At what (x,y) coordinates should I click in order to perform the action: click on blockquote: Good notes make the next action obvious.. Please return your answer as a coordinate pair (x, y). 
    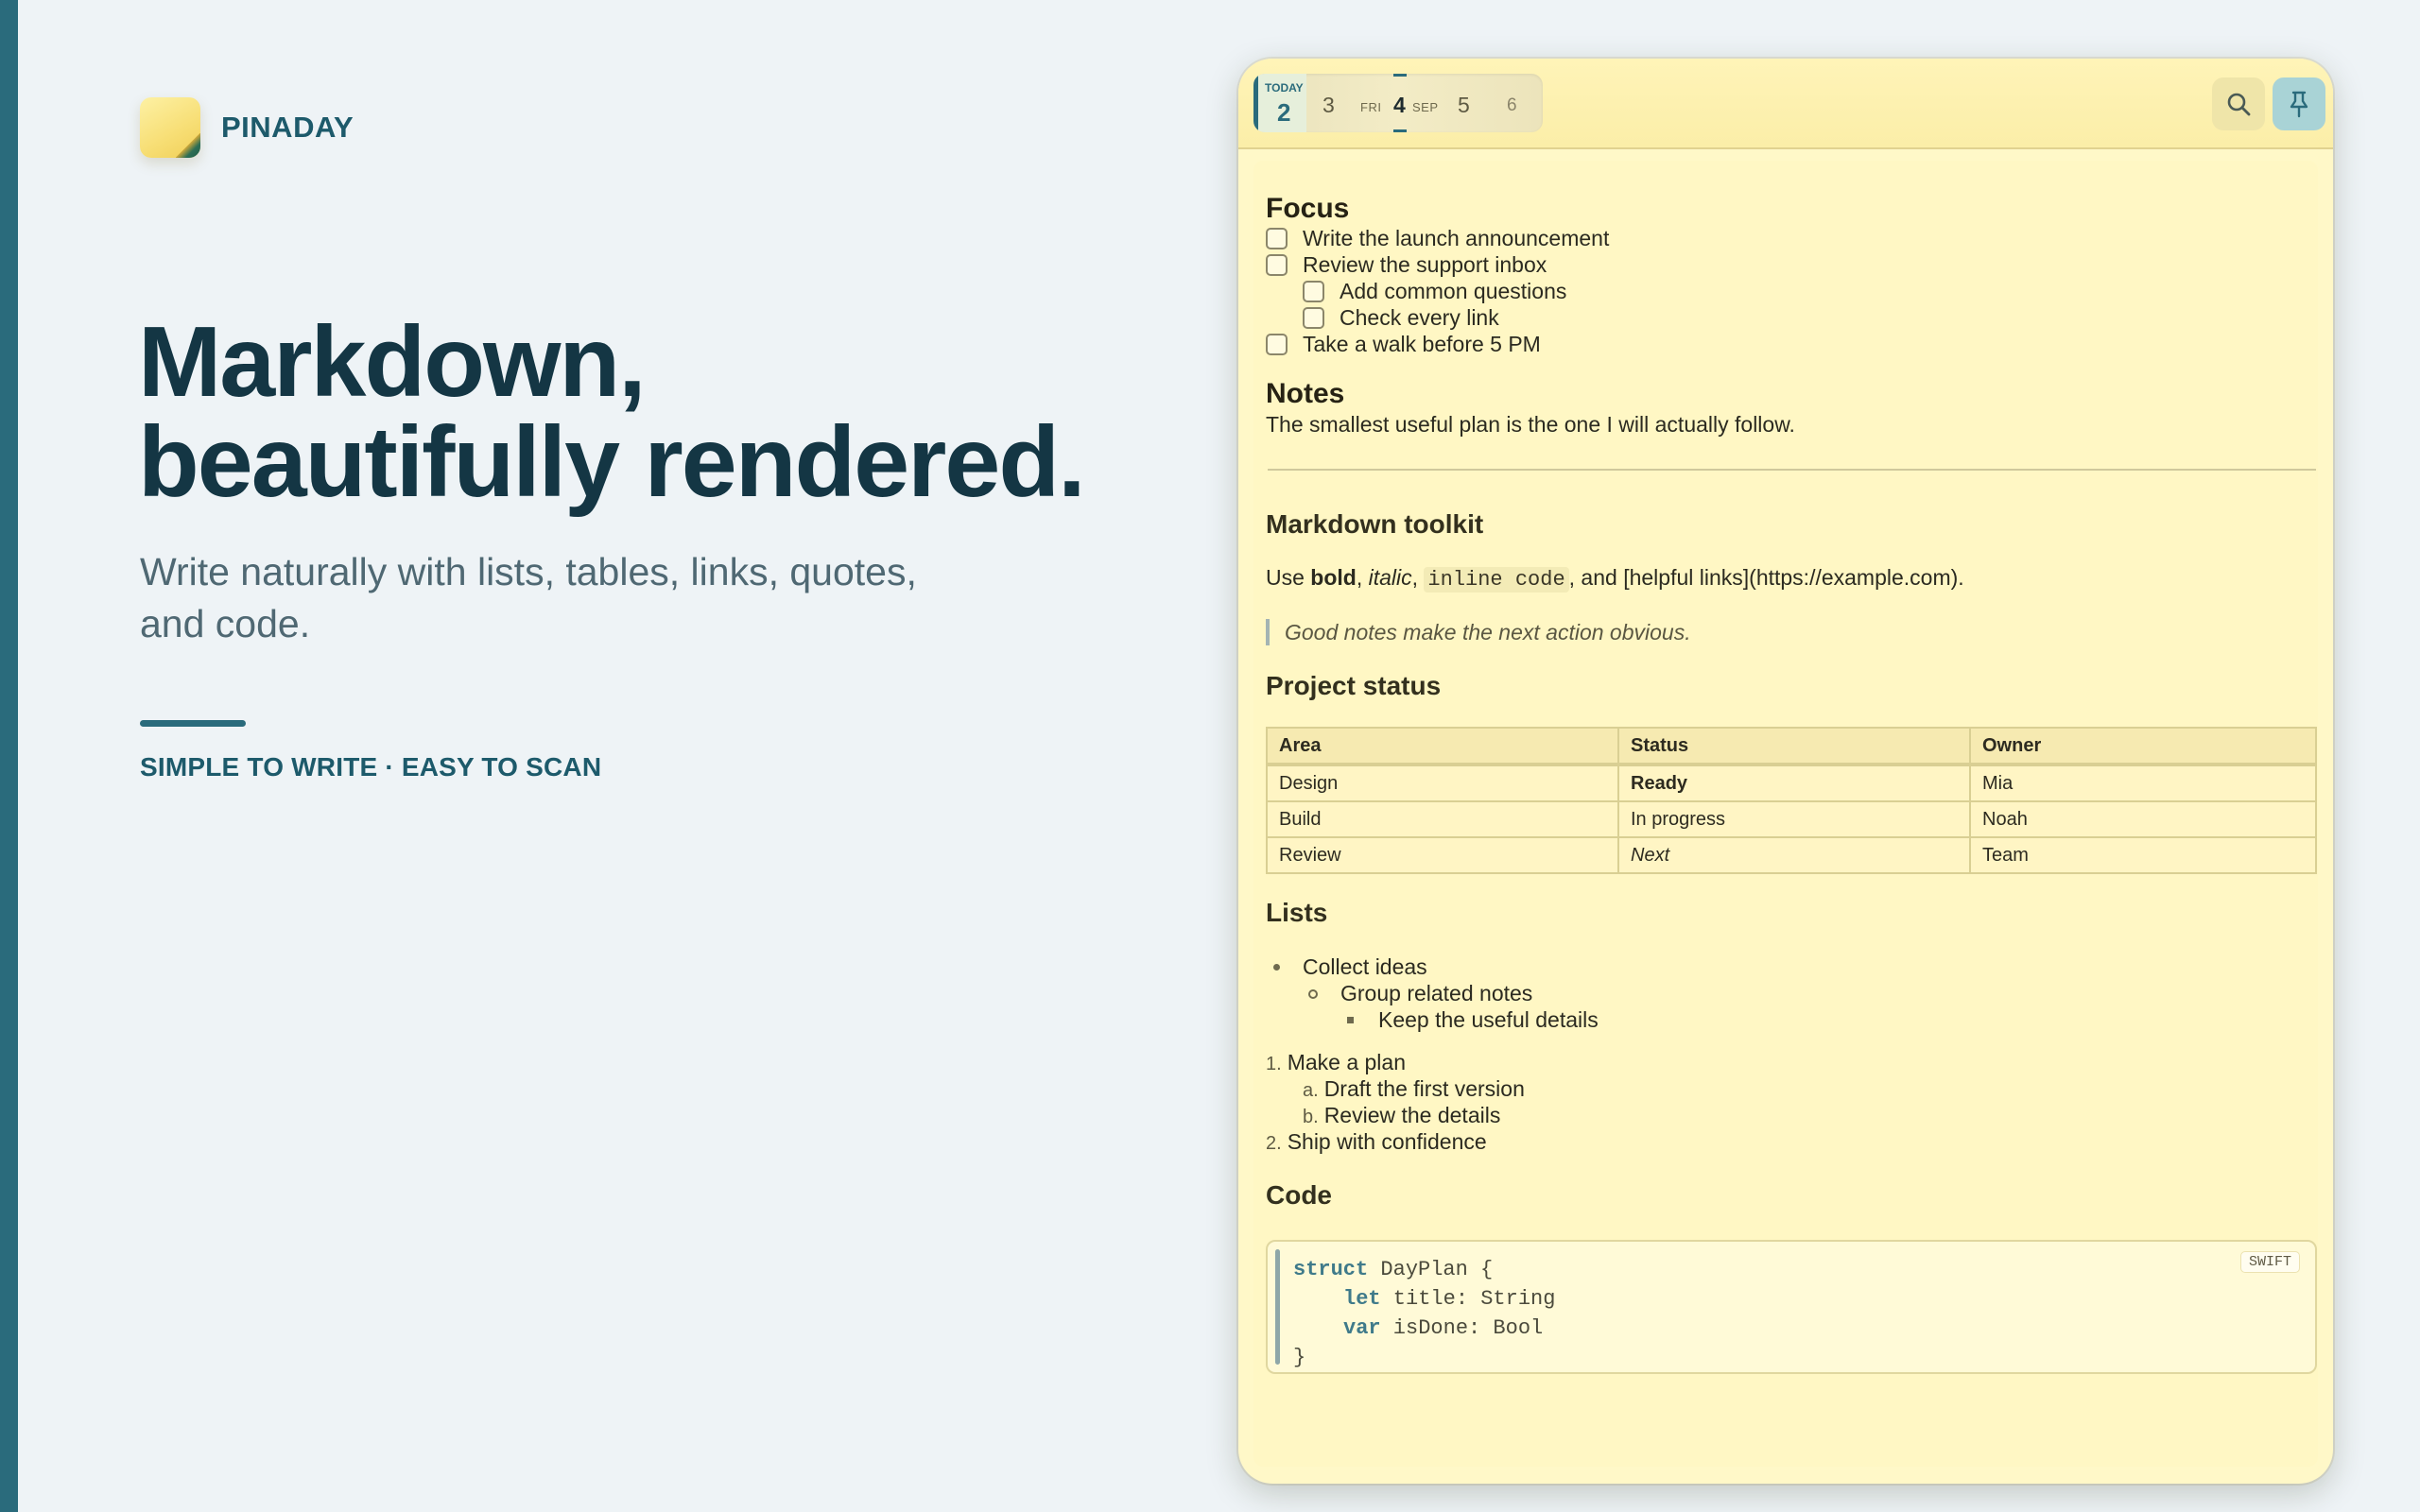
    Looking at the image, I should click on (1792, 632).